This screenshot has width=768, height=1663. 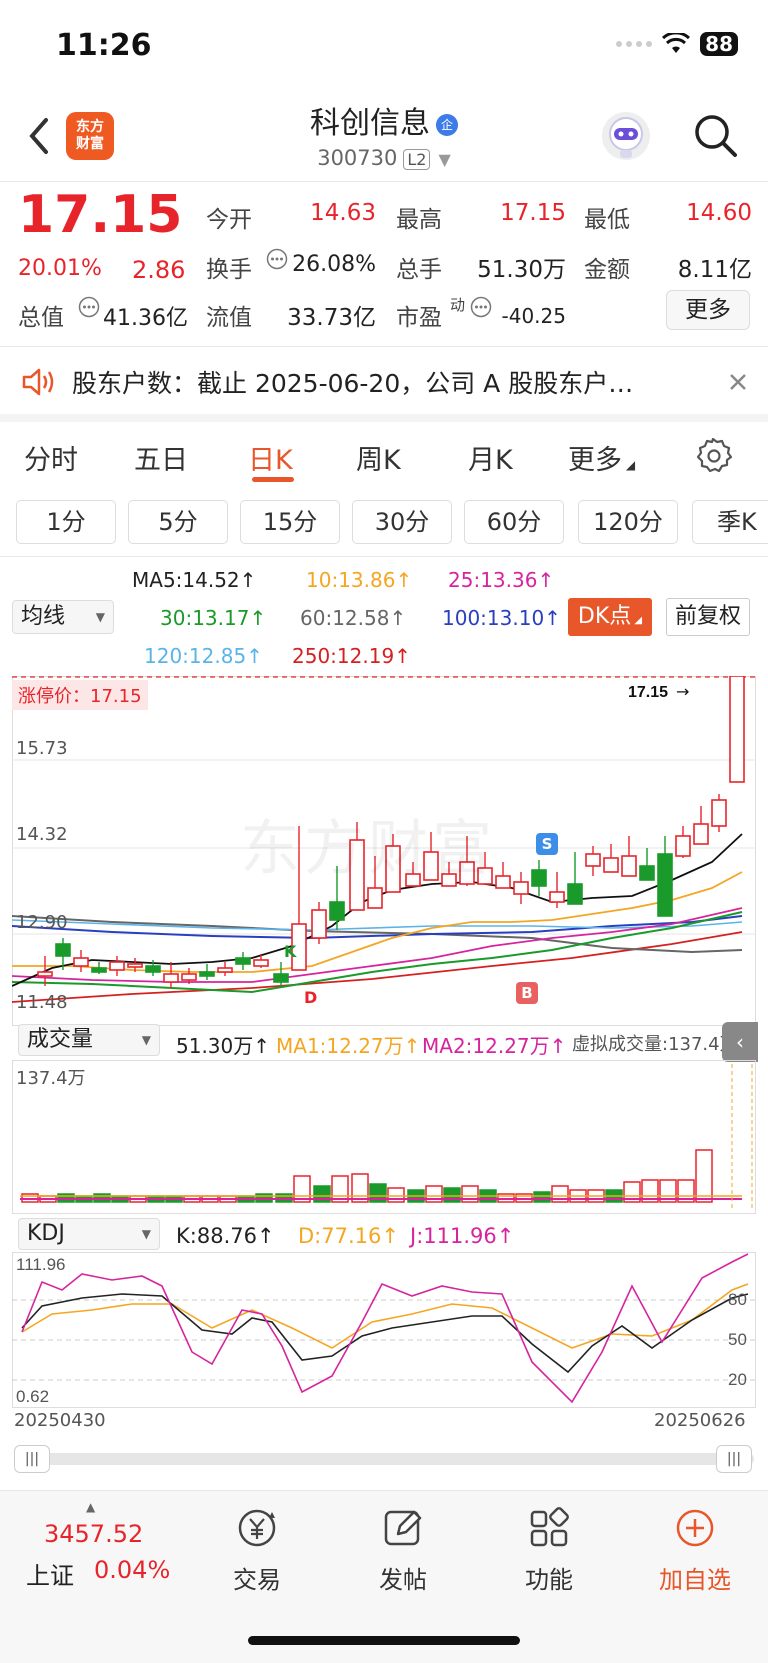 What do you see at coordinates (734, 1459) in the screenshot?
I see `range-right-handle: |||` at bounding box center [734, 1459].